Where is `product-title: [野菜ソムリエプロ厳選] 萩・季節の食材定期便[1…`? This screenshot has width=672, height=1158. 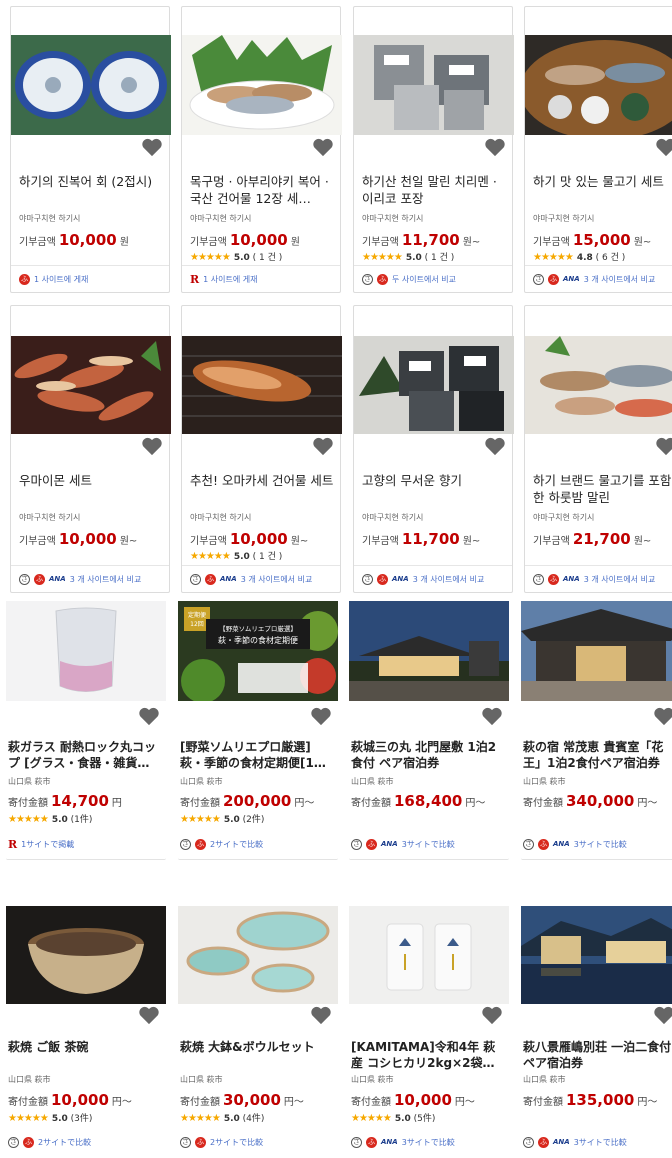
product-title: [野菜ソムリエプロ厳選] 萩・季節の食材定期便[1… is located at coordinates (257, 755).